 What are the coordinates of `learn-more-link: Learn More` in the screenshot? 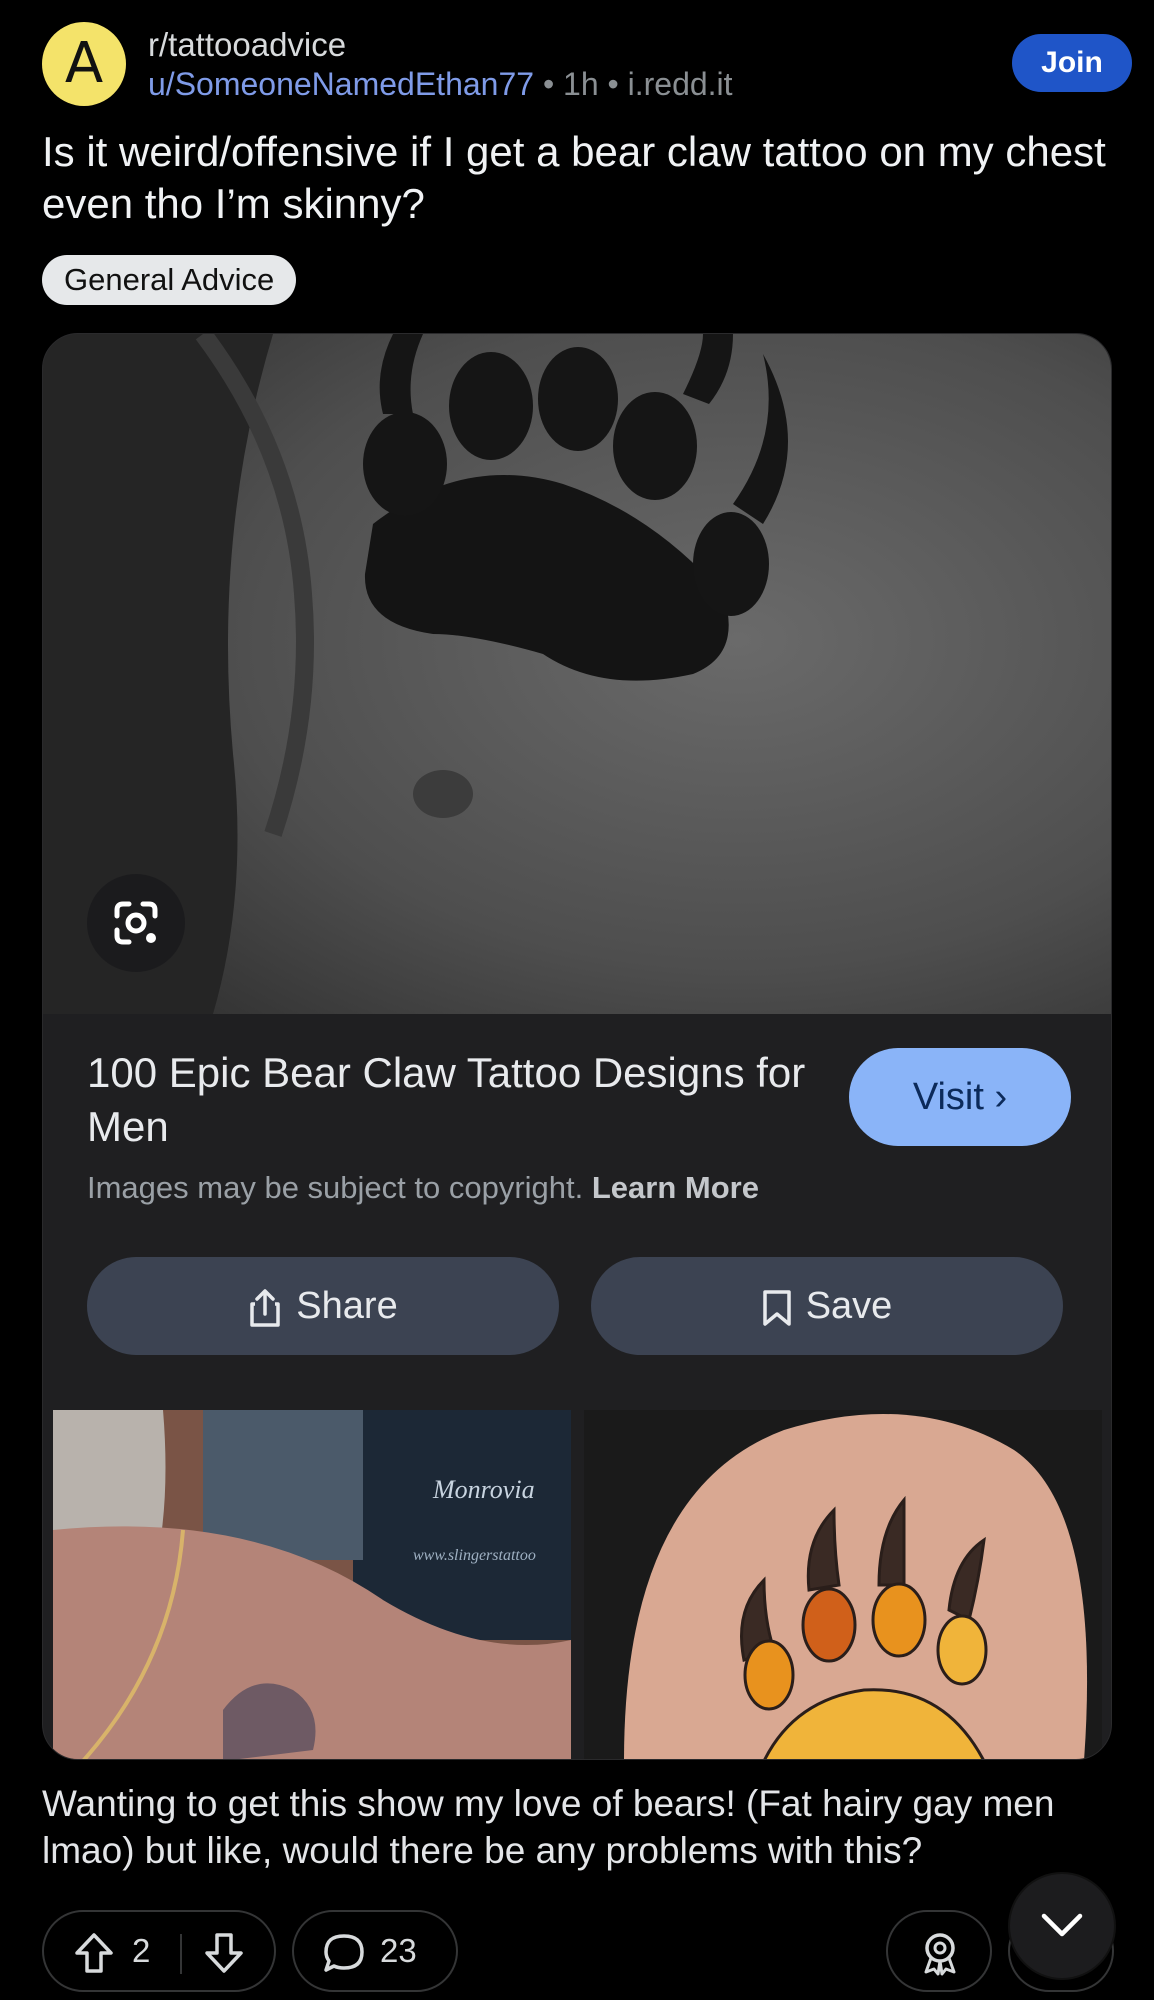 It's located at (675, 1187).